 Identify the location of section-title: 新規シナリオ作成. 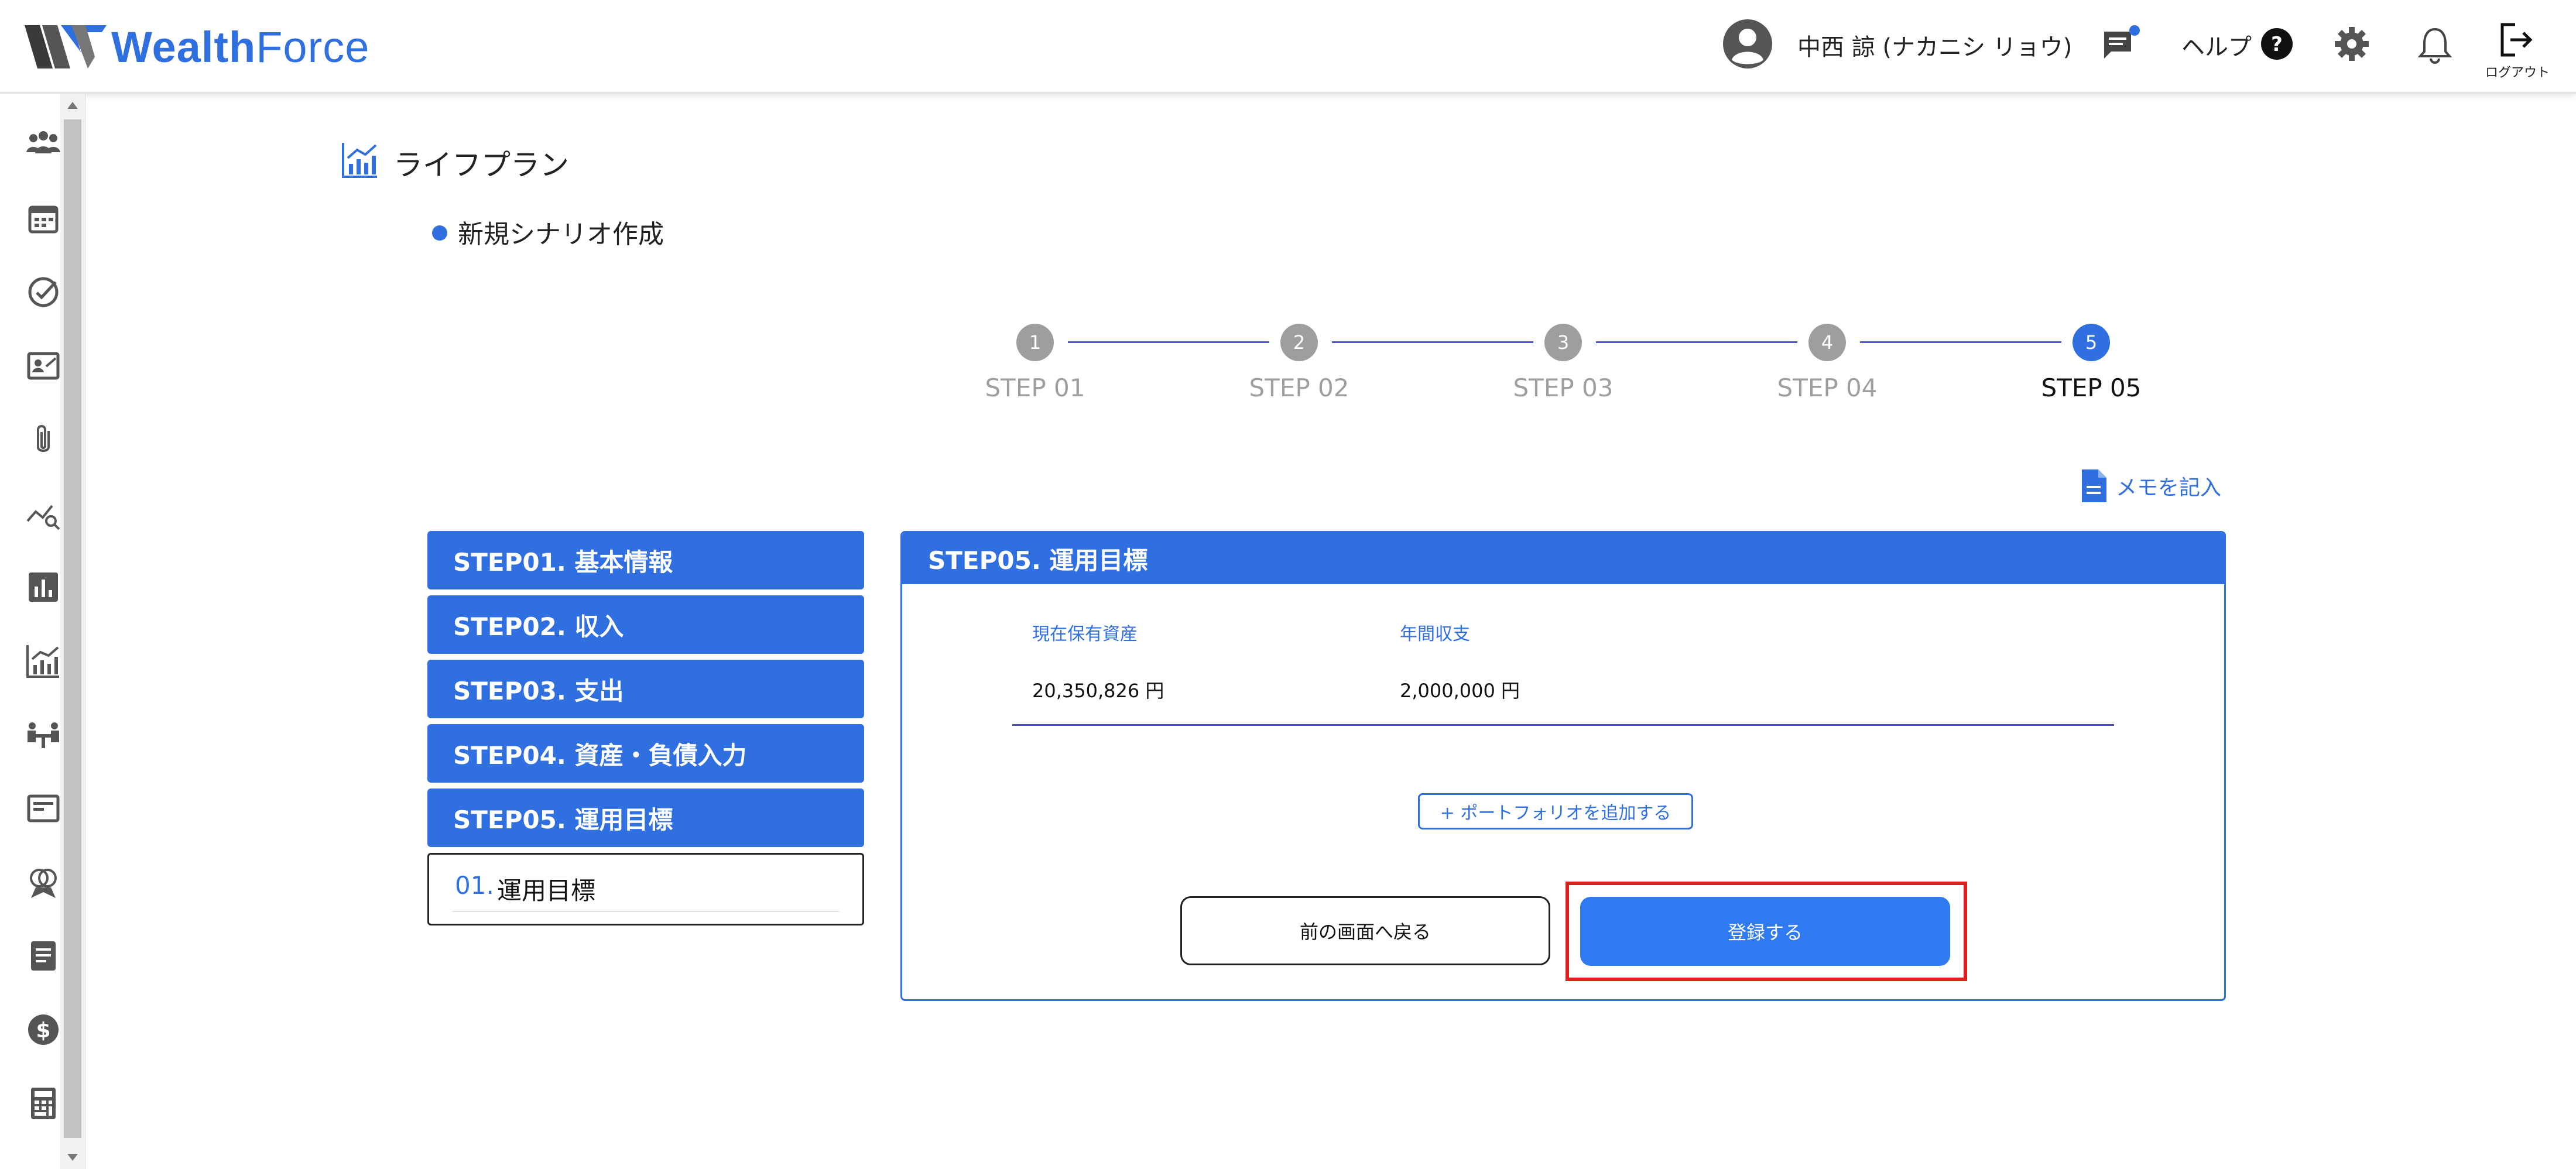
(561, 234).